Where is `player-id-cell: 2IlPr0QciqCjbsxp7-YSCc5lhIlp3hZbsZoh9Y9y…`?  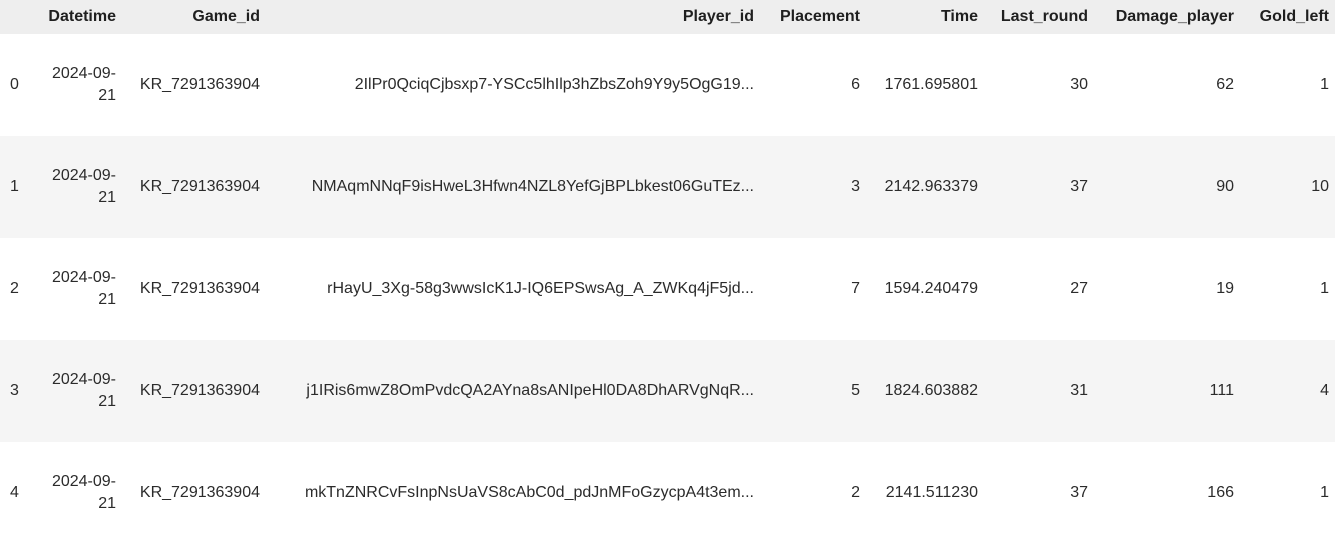 player-id-cell: 2IlPr0QciqCjbsxp7-YSCc5lhIlp3hZbsZoh9Y9y… is located at coordinates (554, 84).